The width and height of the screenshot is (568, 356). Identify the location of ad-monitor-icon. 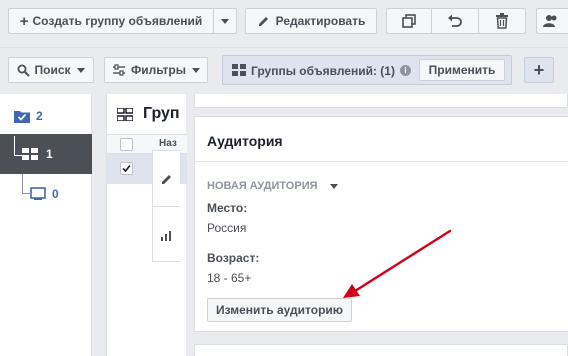
(38, 193).